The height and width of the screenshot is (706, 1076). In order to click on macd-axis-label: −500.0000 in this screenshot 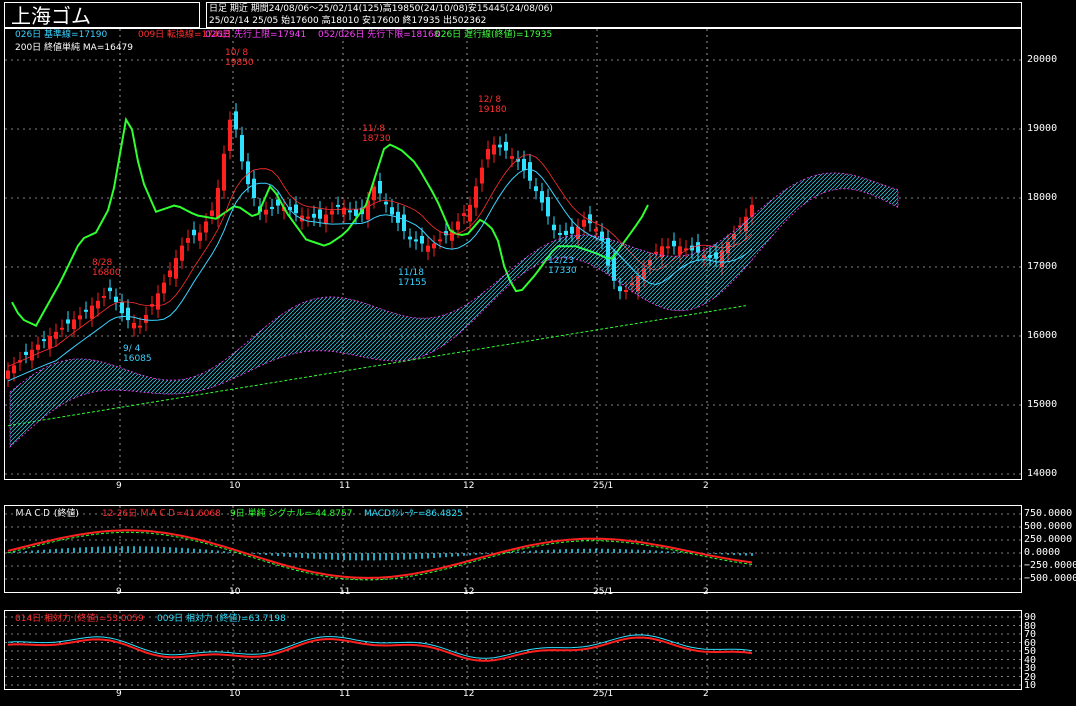, I will do `click(1050, 578)`.